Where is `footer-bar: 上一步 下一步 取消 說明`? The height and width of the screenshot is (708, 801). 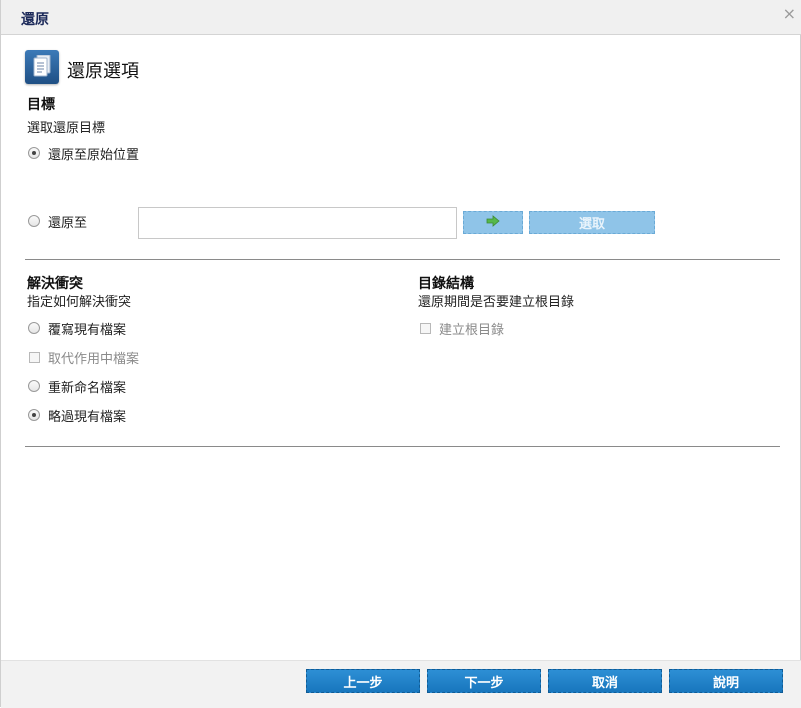 footer-bar: 上一步 下一步 取消 說明 is located at coordinates (401, 684).